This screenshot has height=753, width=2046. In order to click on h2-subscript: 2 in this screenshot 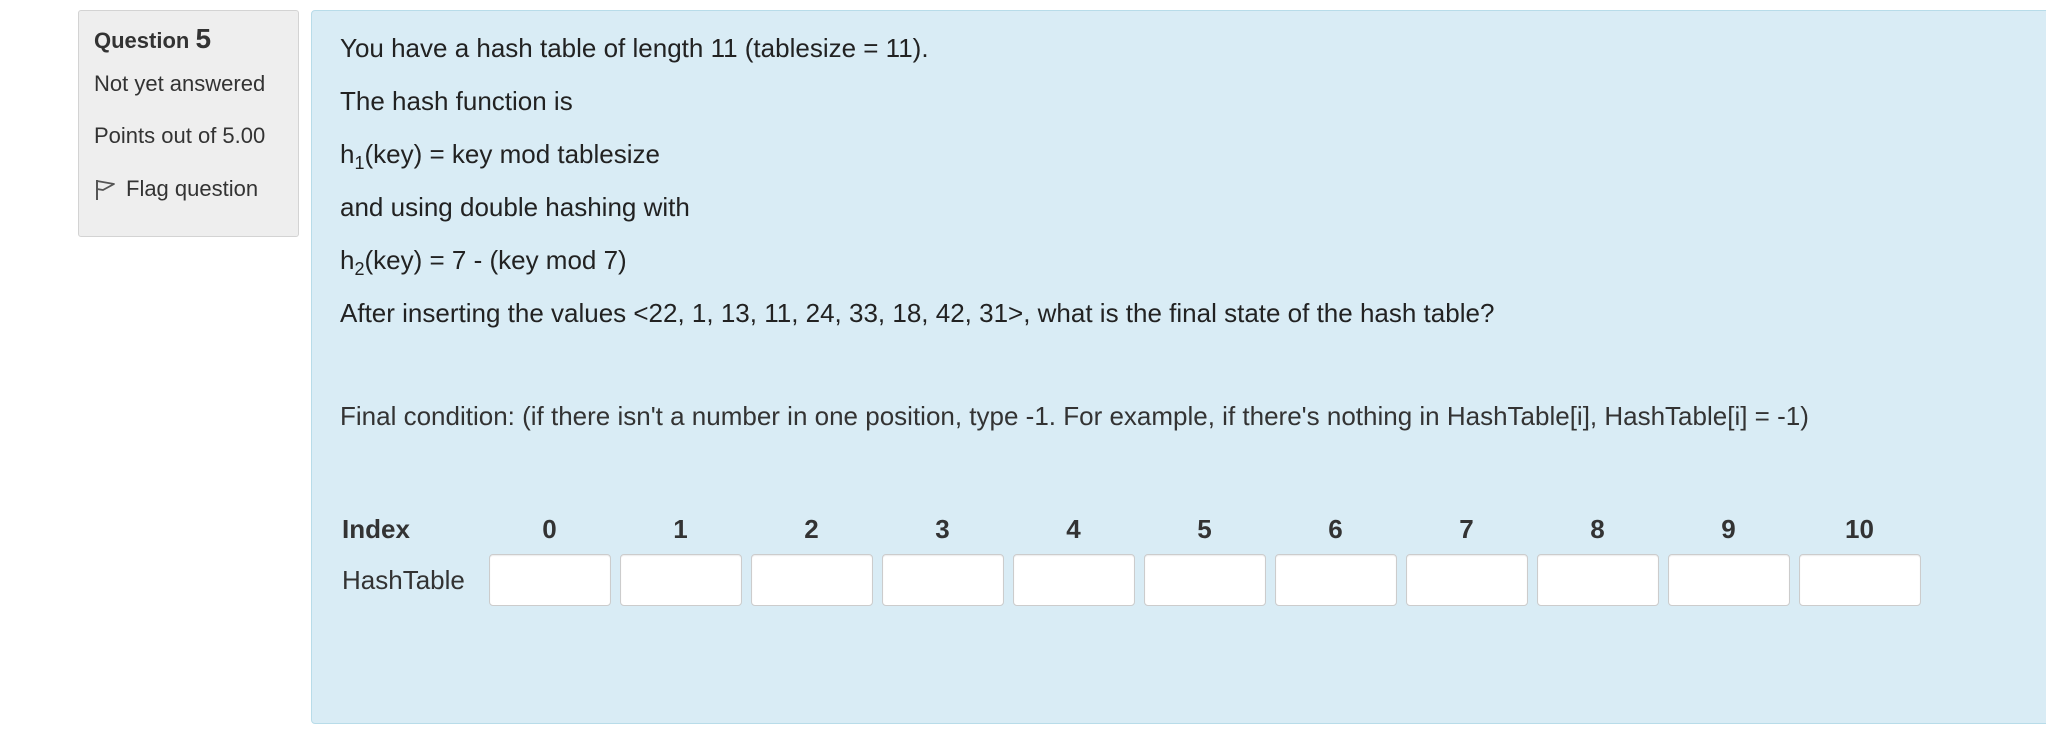, I will do `click(359, 269)`.